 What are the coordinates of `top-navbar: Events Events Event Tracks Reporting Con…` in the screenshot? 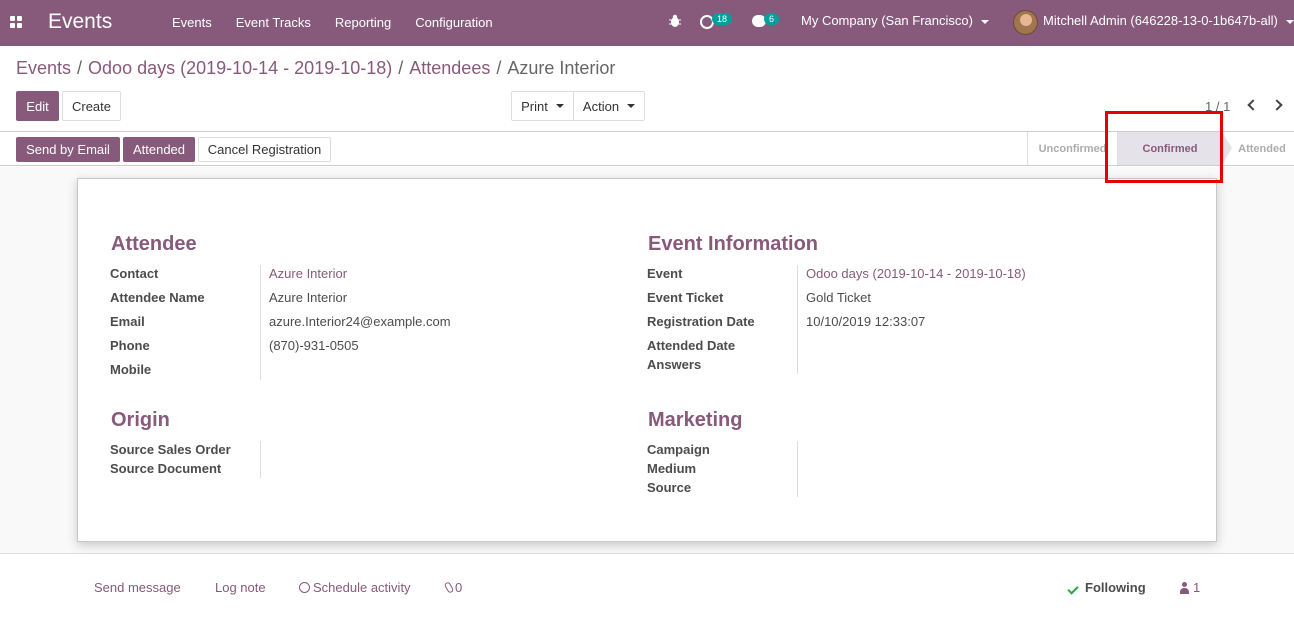 It's located at (647, 23).